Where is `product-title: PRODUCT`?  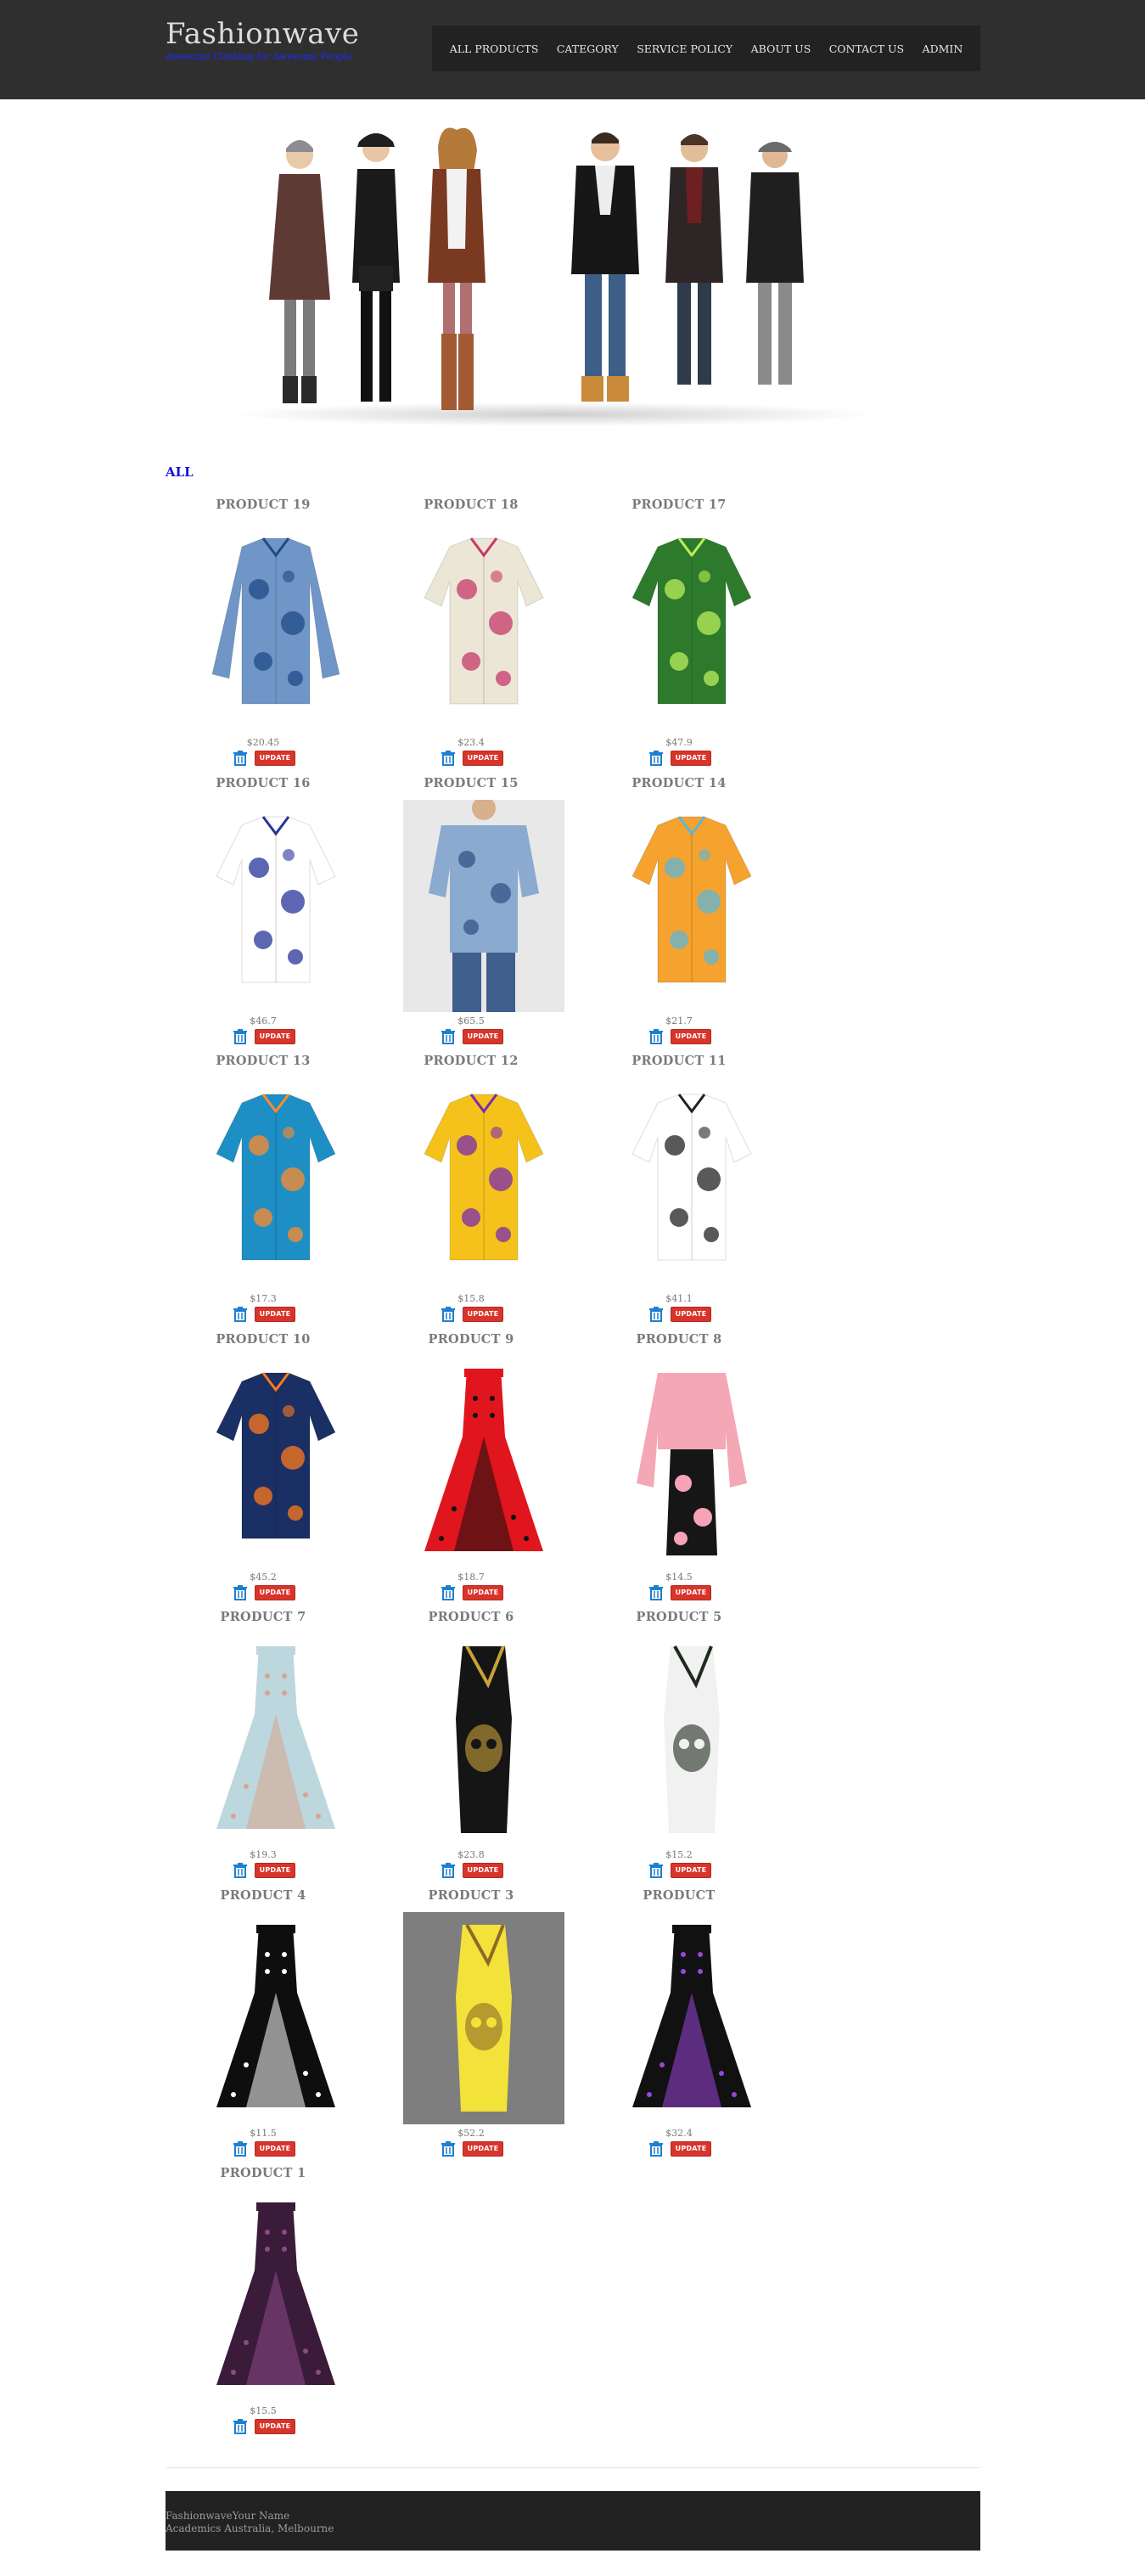 product-title: PRODUCT is located at coordinates (679, 1895).